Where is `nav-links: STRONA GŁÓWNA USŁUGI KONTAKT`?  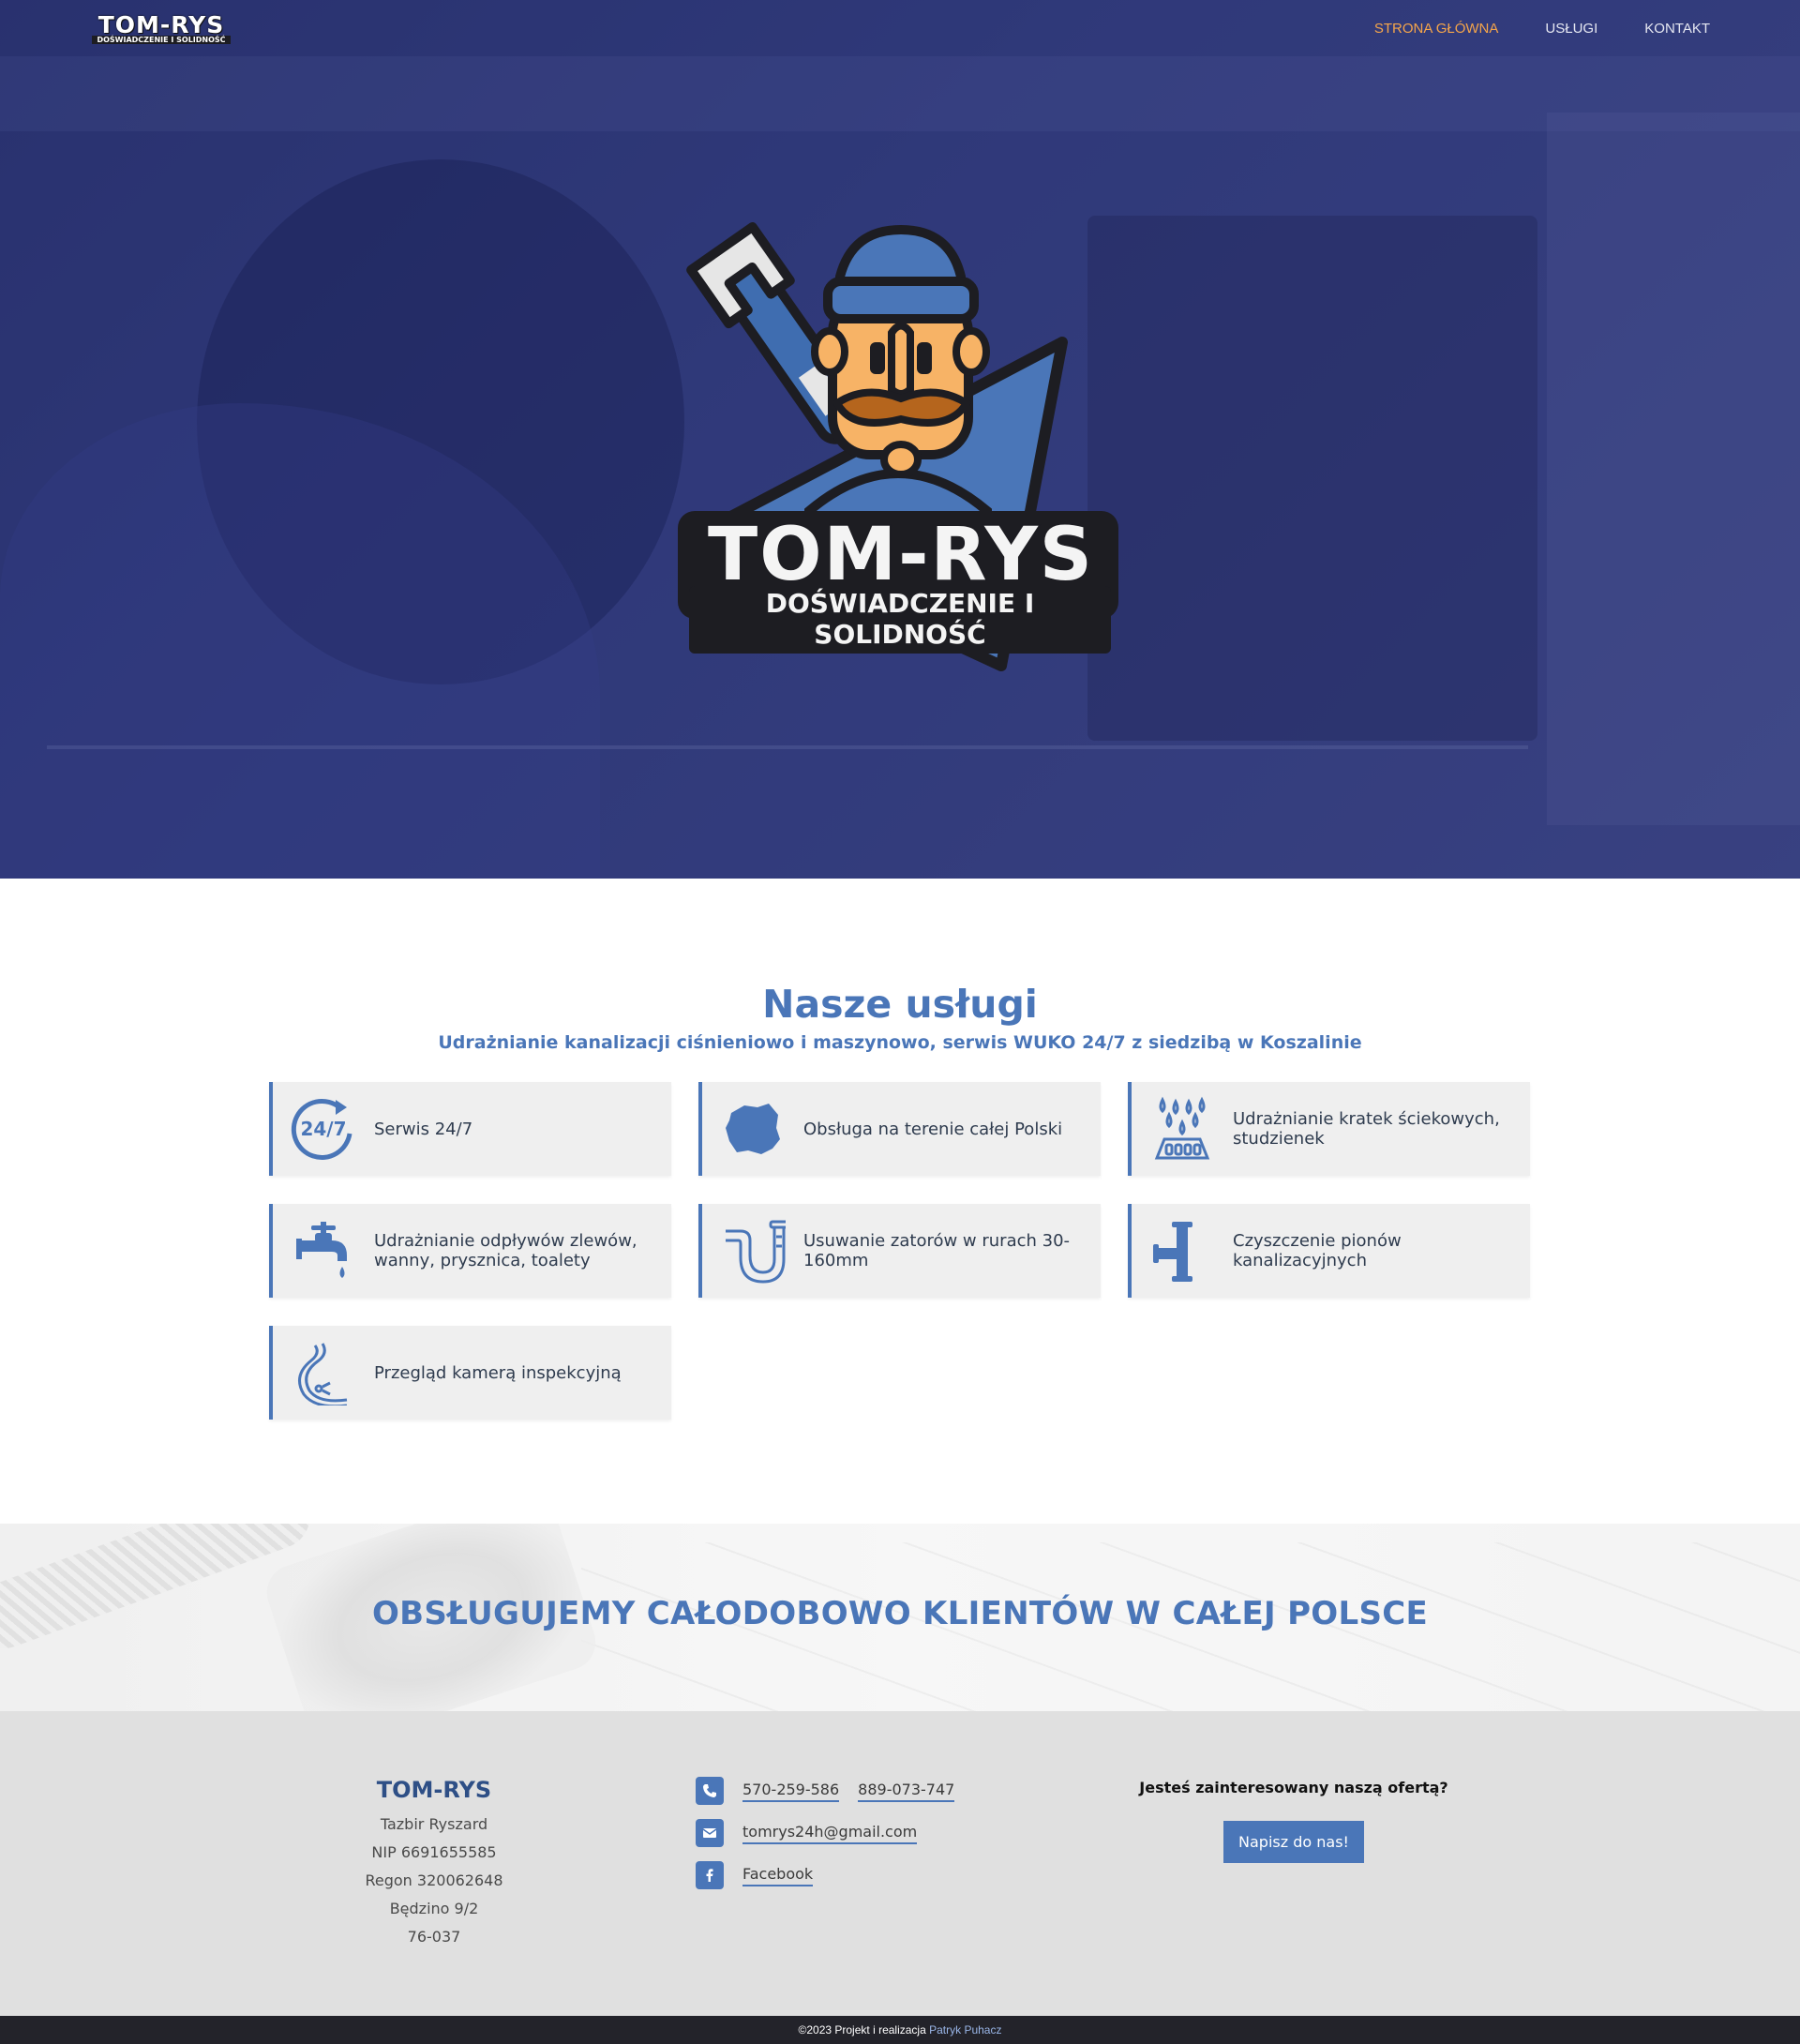
nav-links: STRONA GŁÓWNA USŁUGI KONTAKT is located at coordinates (1542, 29).